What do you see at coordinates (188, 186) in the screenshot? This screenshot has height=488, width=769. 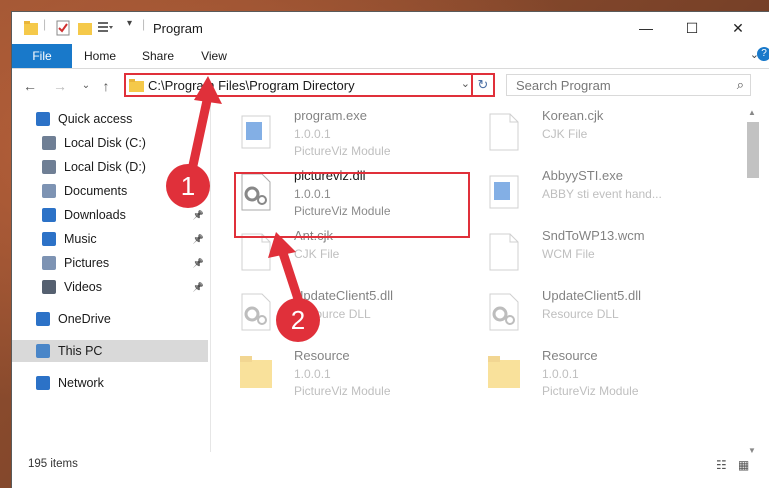 I see `callout-1: 1` at bounding box center [188, 186].